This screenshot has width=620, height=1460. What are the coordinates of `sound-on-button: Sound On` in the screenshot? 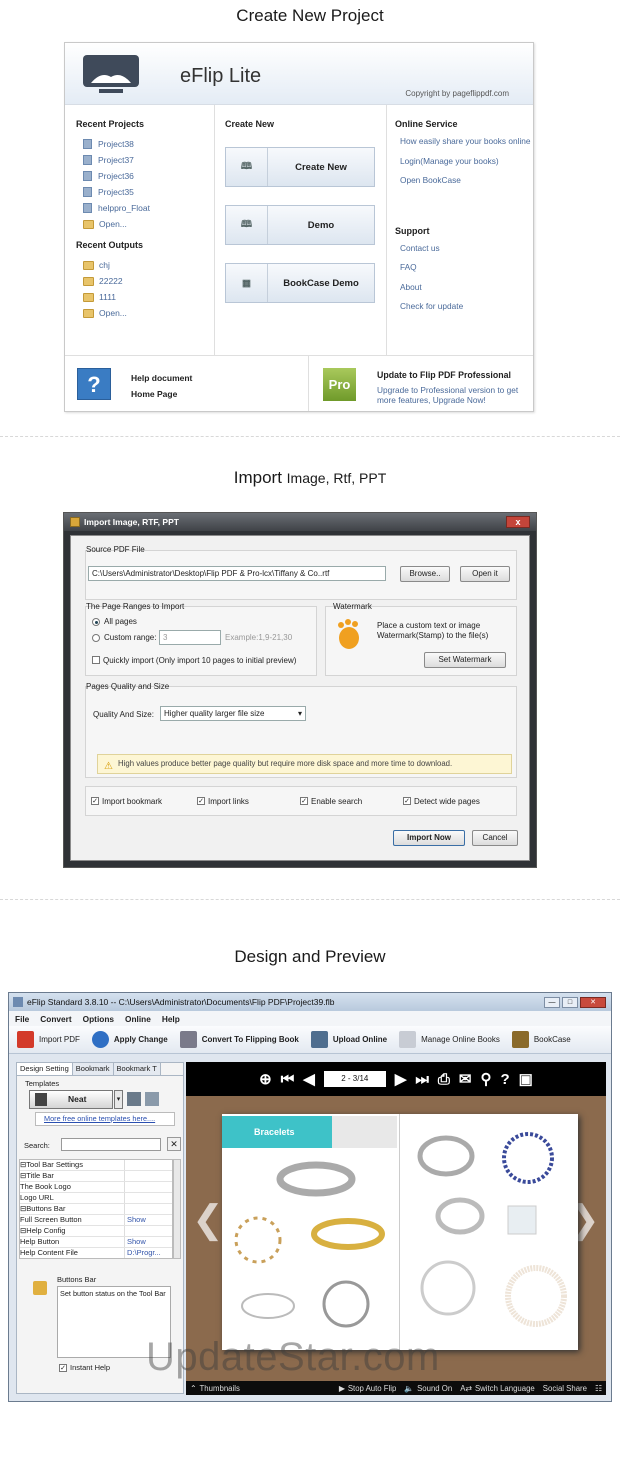 It's located at (434, 1388).